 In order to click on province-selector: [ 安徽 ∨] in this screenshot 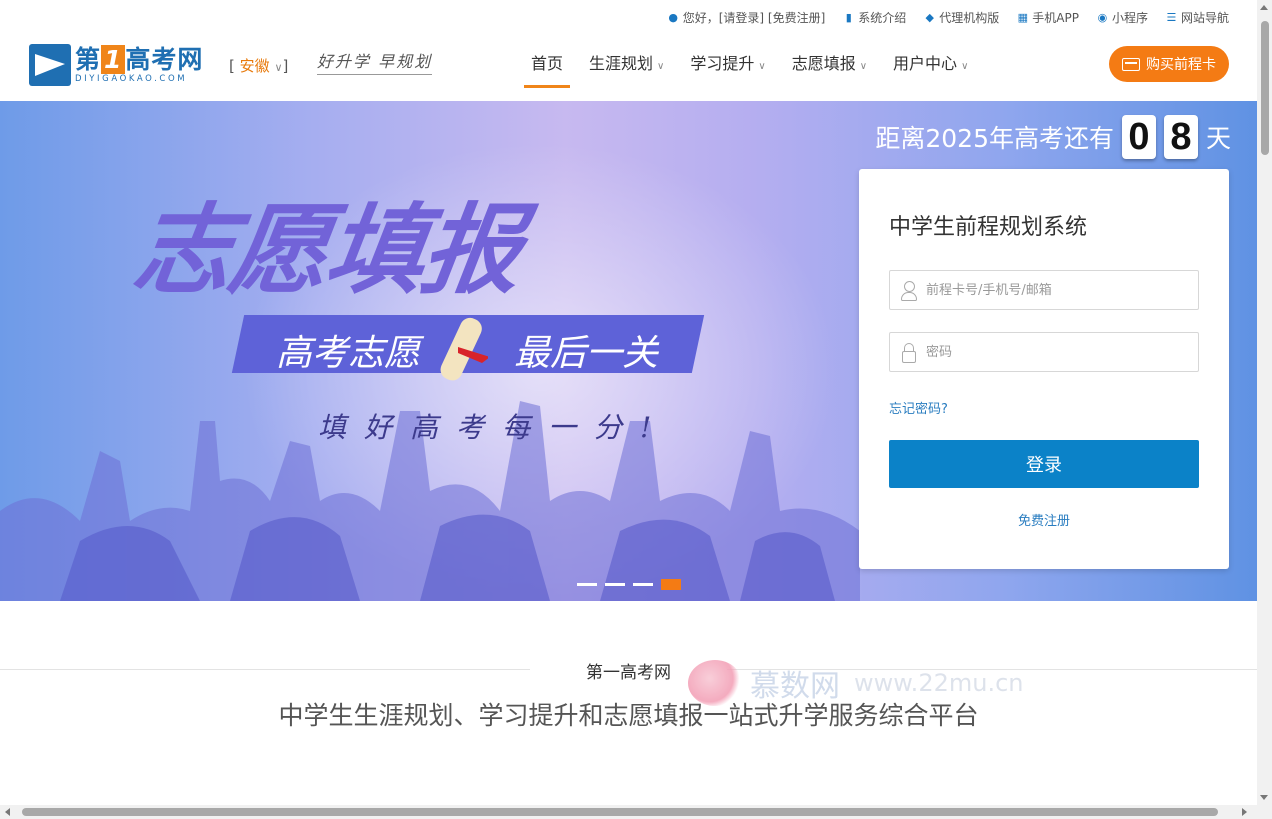, I will do `click(258, 65)`.